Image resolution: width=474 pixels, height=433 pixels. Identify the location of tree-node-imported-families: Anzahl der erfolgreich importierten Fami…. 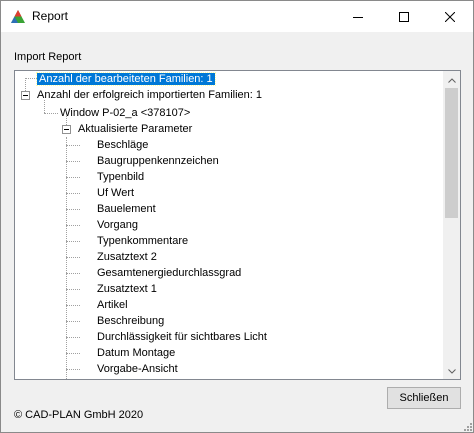
(149, 95).